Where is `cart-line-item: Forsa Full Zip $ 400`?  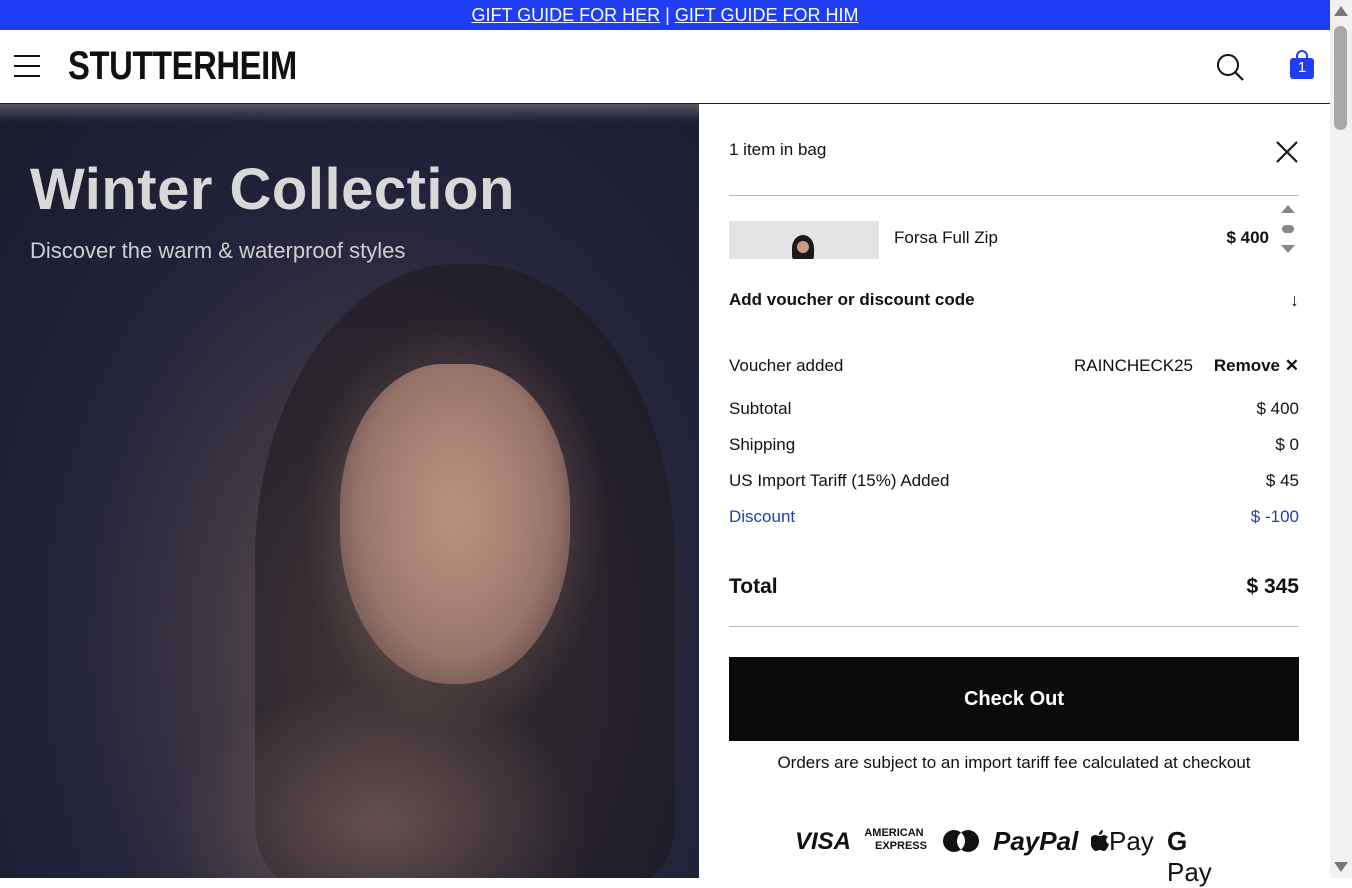 cart-line-item: Forsa Full Zip $ 400 is located at coordinates (1014, 233).